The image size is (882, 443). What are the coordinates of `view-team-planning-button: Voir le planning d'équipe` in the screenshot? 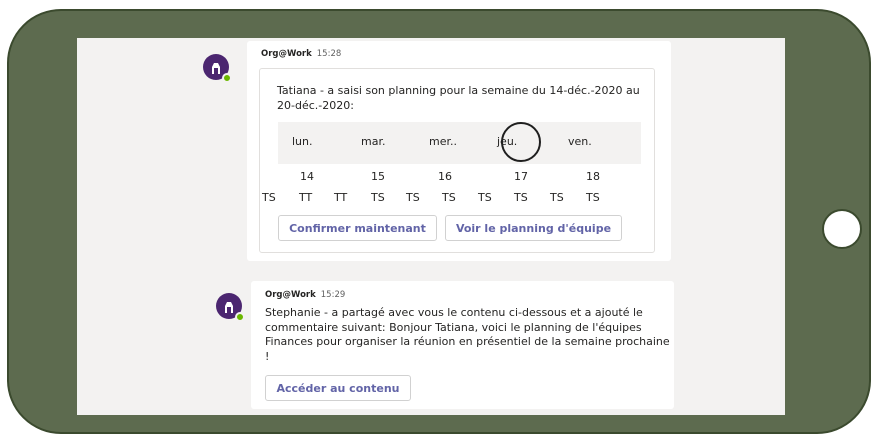 It's located at (533, 228).